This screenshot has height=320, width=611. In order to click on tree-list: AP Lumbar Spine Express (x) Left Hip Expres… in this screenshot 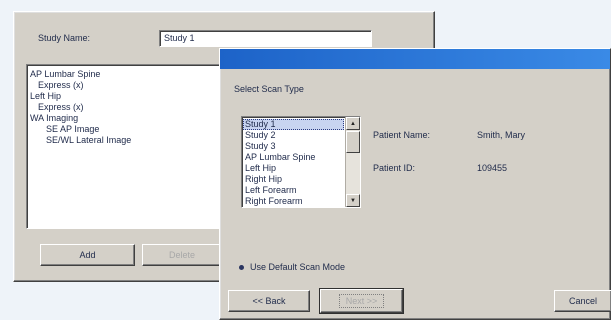, I will do `click(126, 107)`.